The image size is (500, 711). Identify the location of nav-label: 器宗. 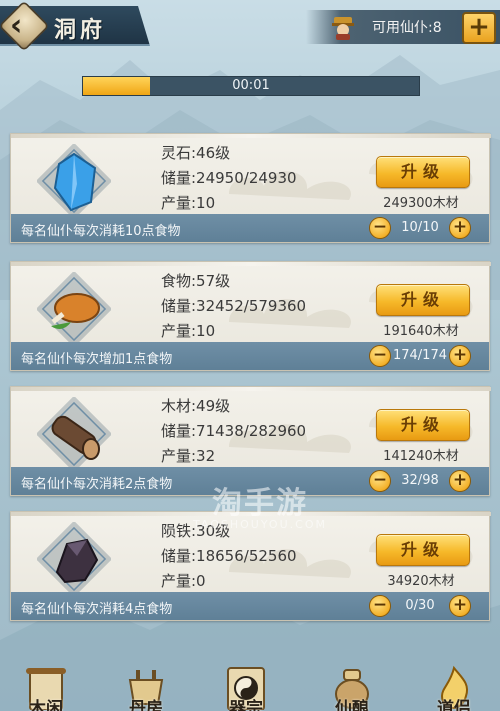
(246, 705).